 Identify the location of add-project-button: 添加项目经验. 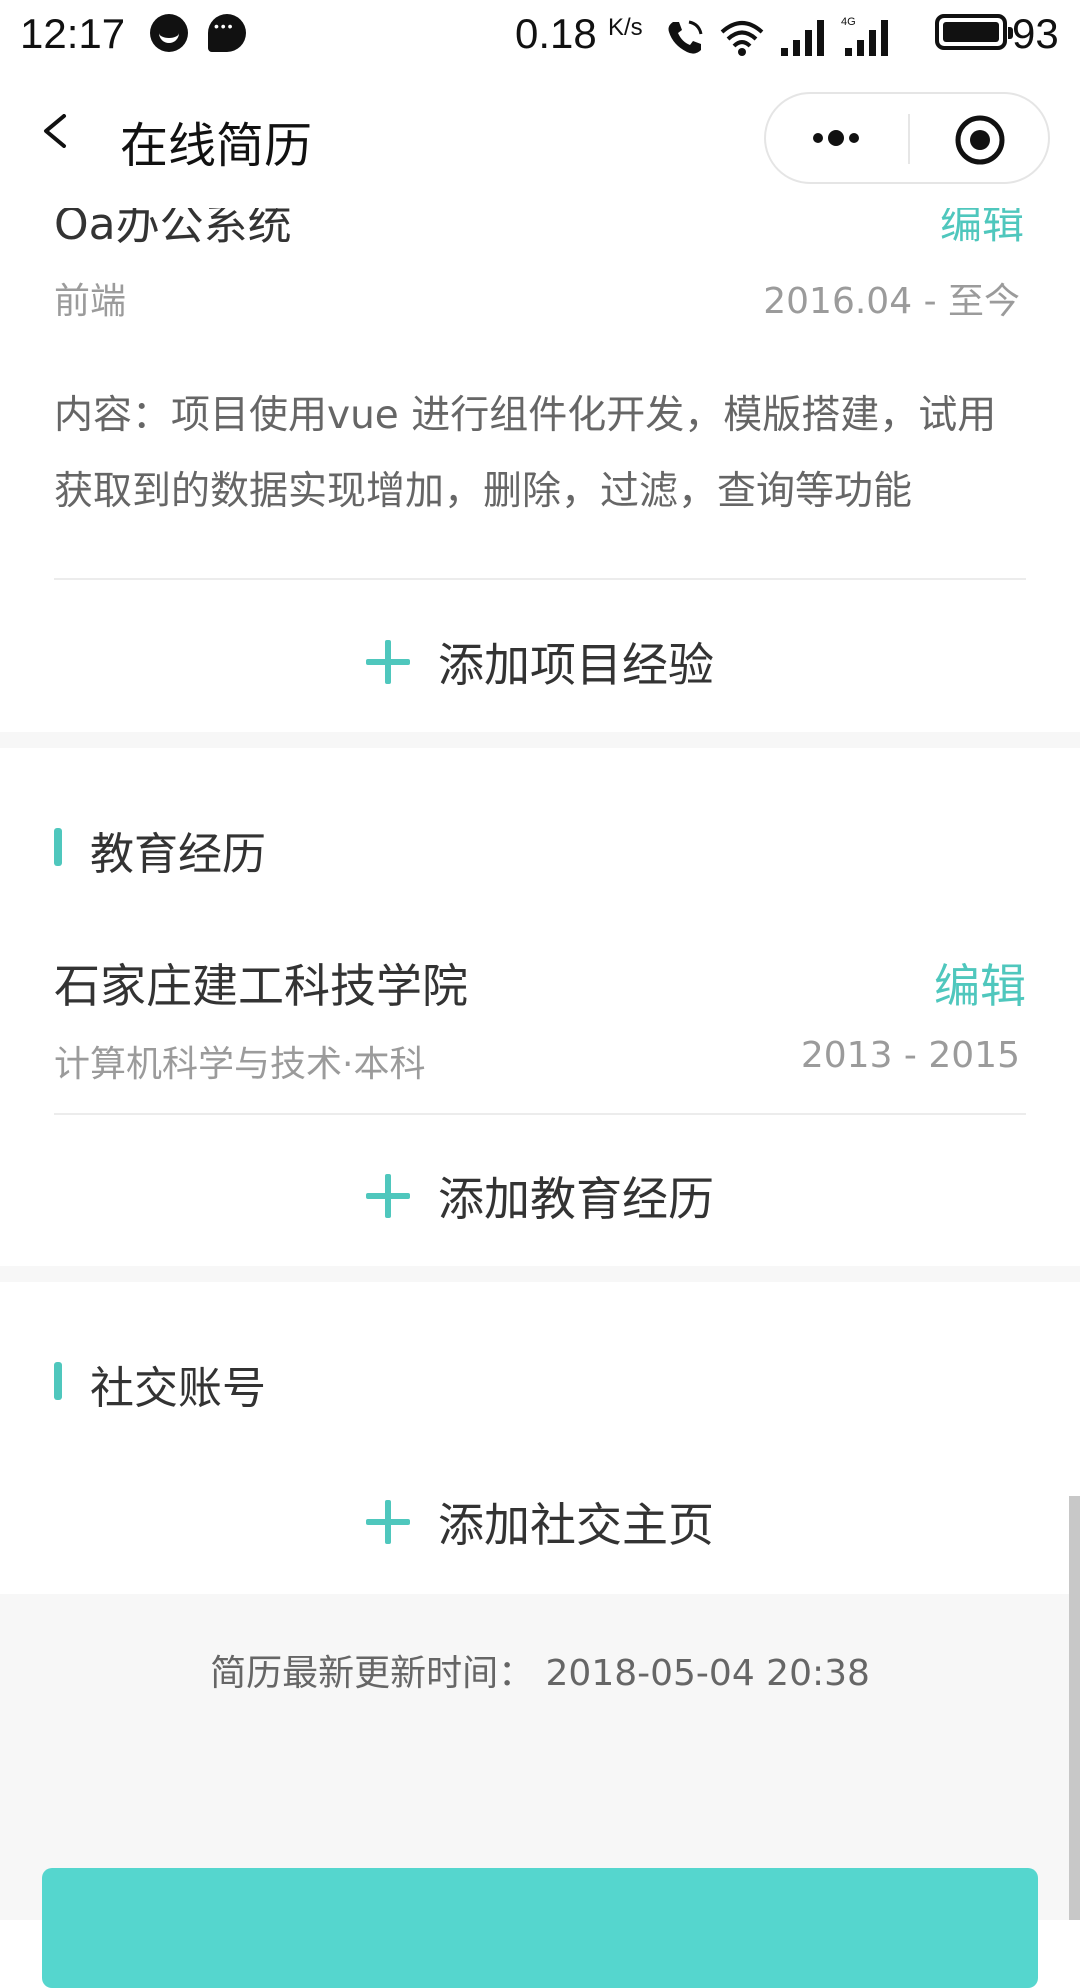
(540, 662).